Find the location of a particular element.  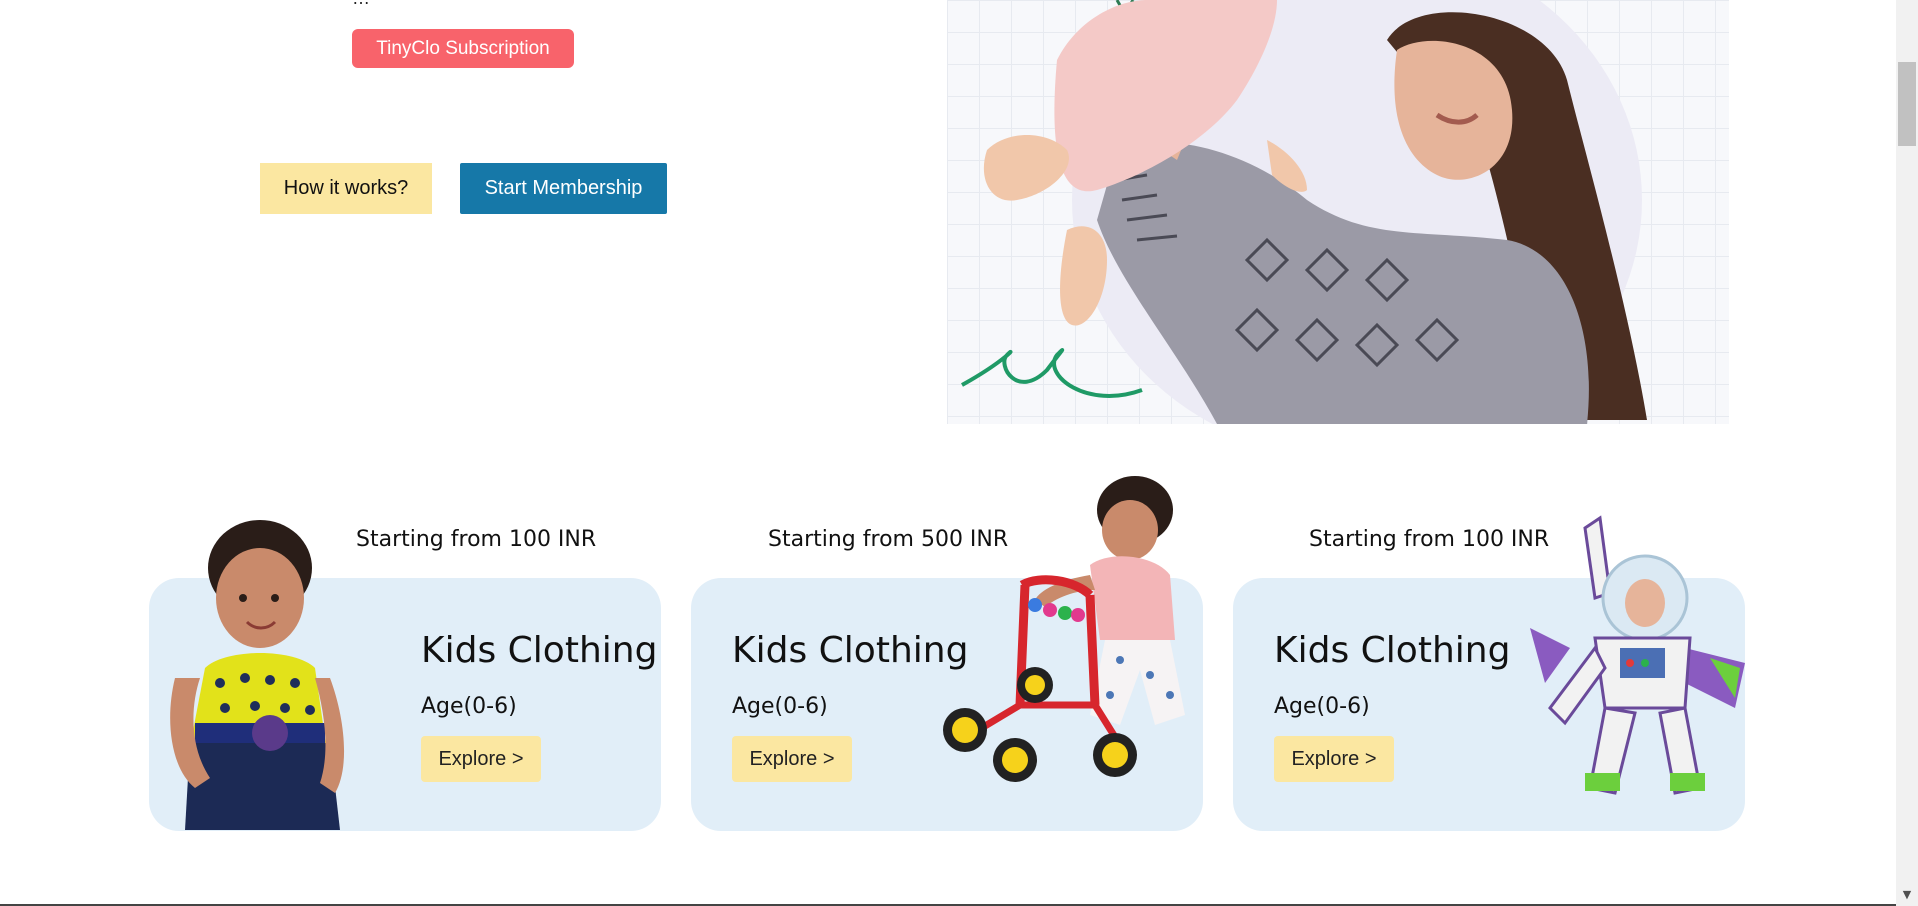

card-1-explore-button: Explore > is located at coordinates (481, 759).